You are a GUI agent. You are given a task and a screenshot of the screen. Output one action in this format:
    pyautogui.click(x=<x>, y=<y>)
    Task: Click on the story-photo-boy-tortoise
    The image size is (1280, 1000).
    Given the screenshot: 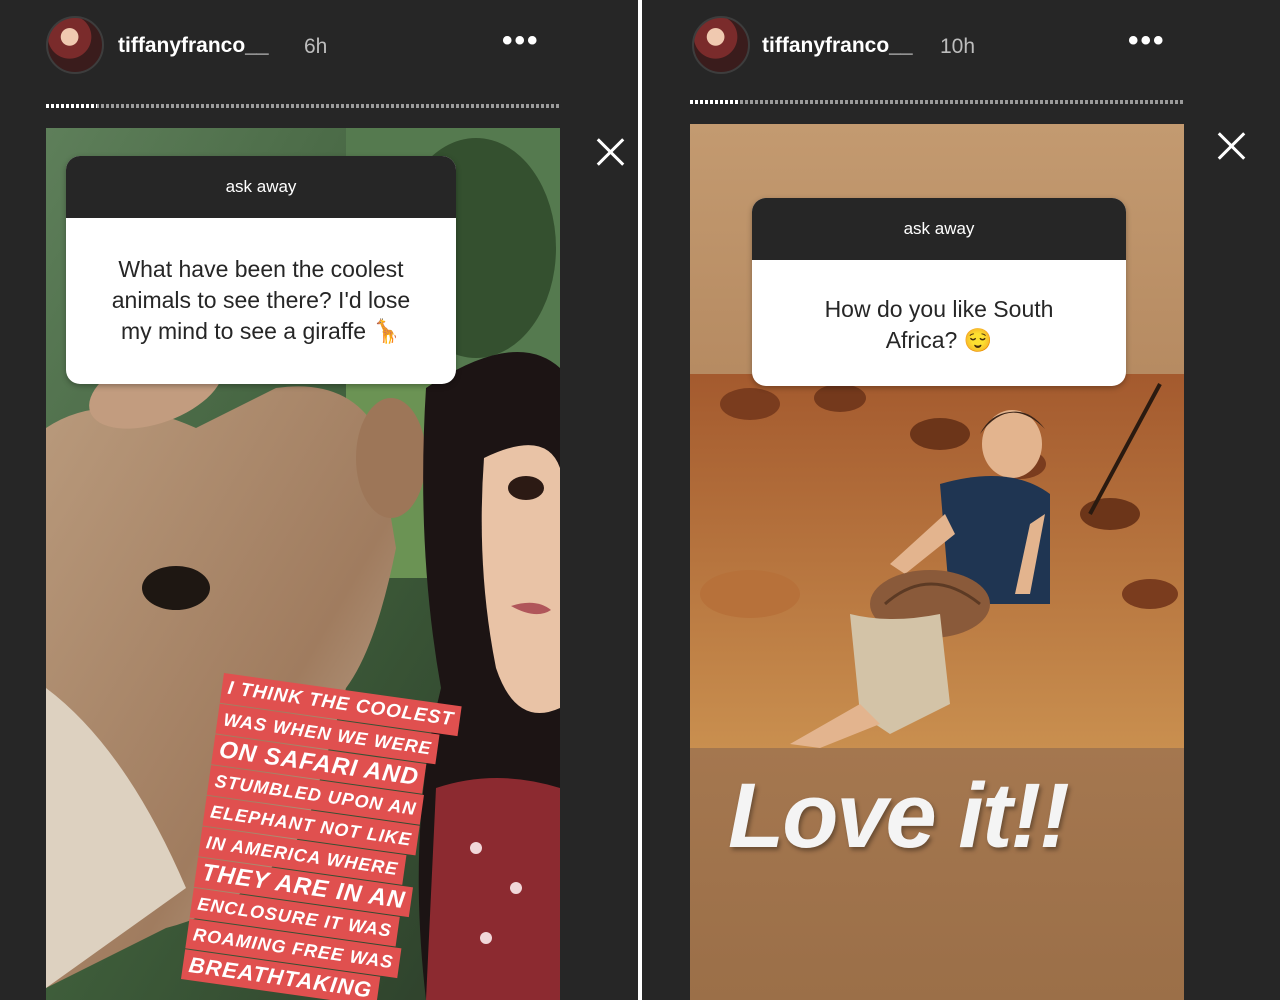 What is the action you would take?
    pyautogui.click(x=937, y=561)
    